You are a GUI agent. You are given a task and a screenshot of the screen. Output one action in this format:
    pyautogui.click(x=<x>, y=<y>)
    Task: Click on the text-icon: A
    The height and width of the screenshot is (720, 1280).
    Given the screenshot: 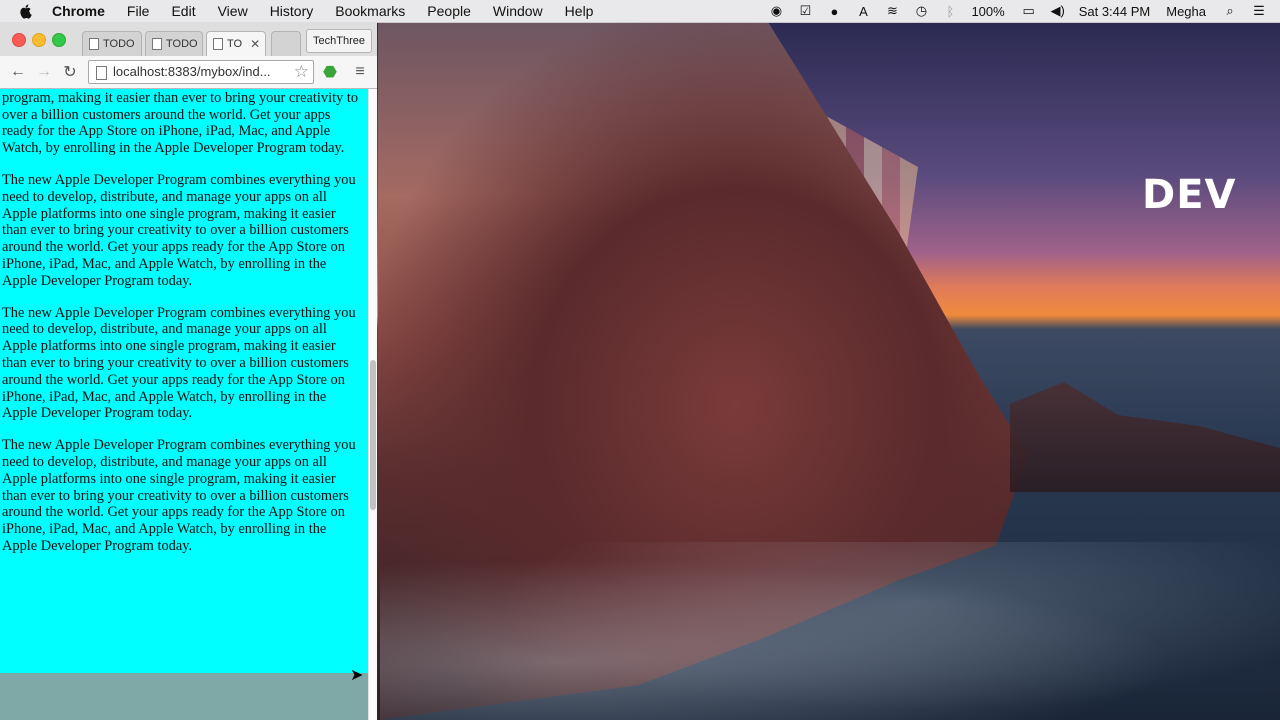 What is the action you would take?
    pyautogui.click(x=863, y=11)
    